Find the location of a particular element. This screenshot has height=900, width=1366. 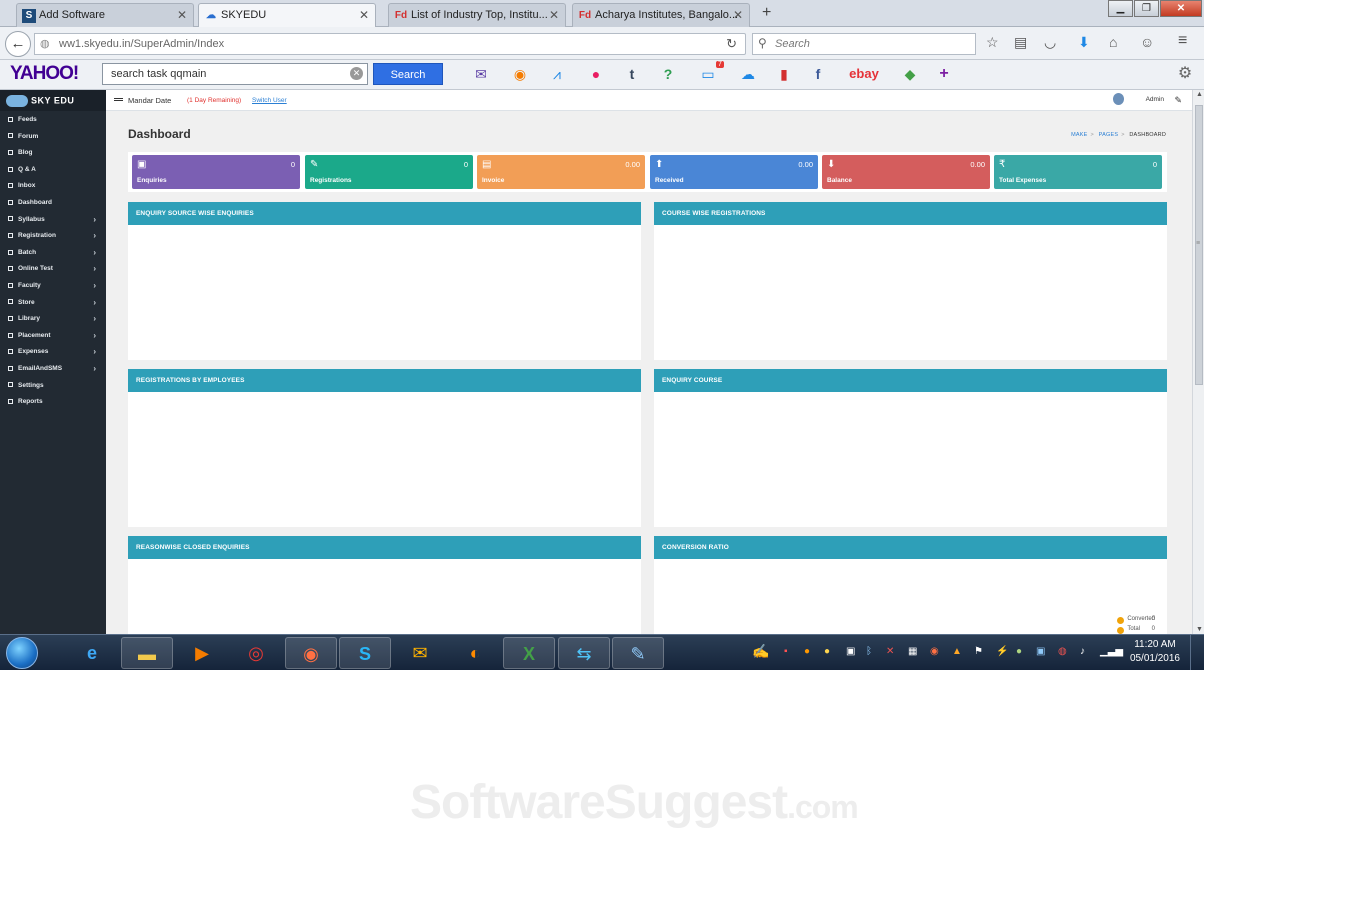

home-icon: ⌂ is located at coordinates (1113, 42).